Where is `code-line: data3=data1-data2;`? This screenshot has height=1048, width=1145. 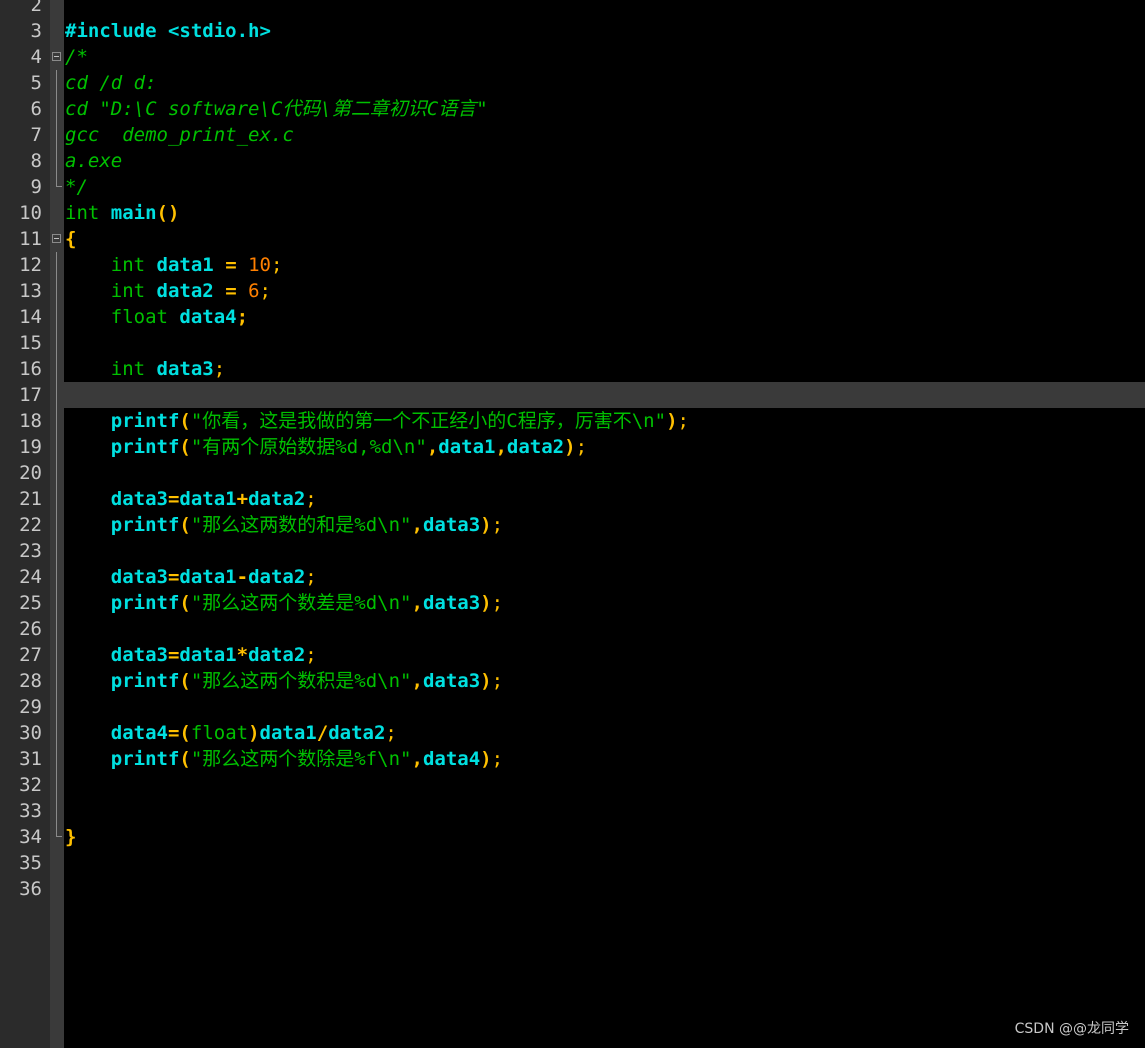
code-line: data3=data1-data2; is located at coordinates (605, 577).